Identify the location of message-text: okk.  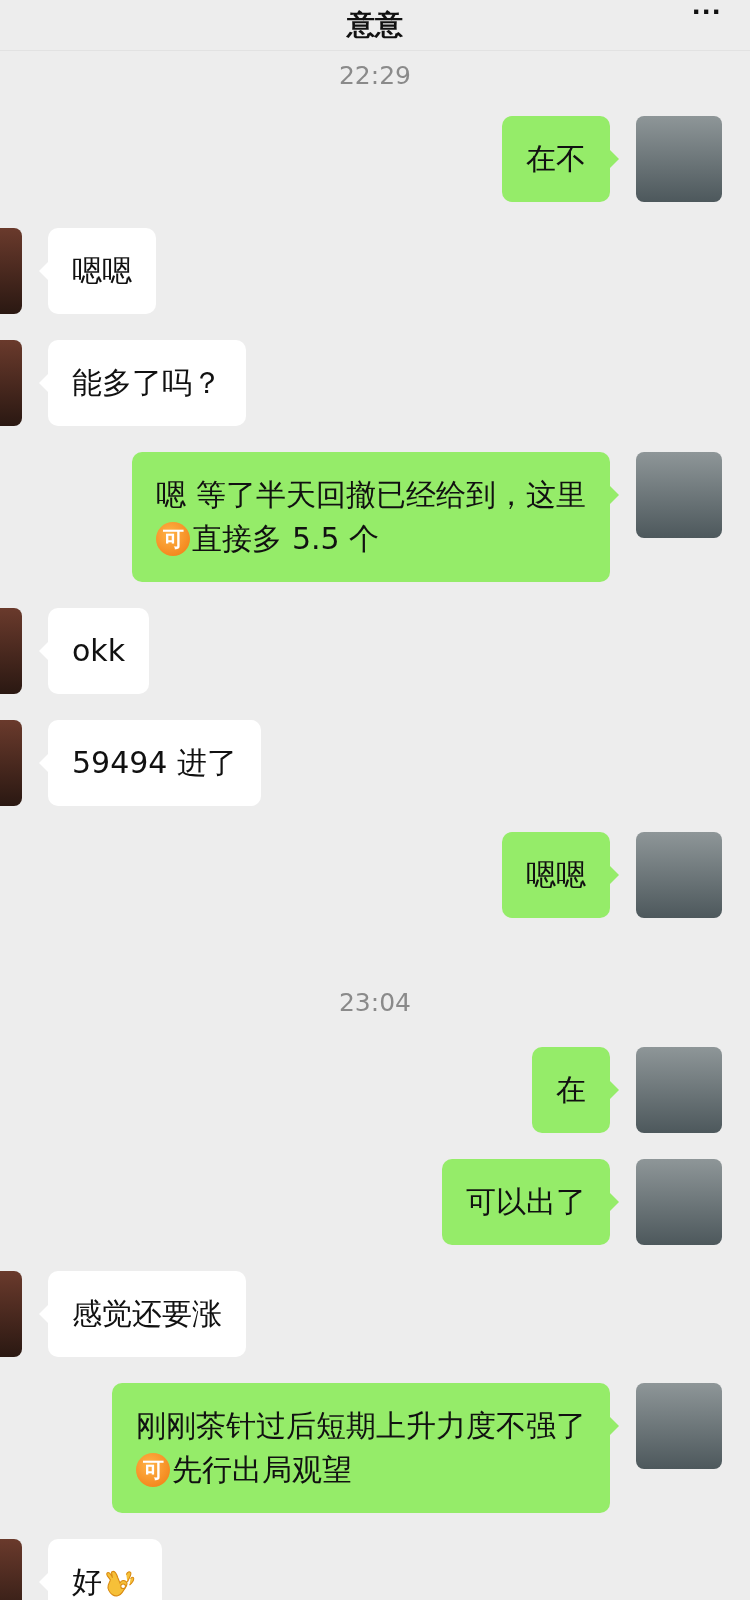
(99, 651).